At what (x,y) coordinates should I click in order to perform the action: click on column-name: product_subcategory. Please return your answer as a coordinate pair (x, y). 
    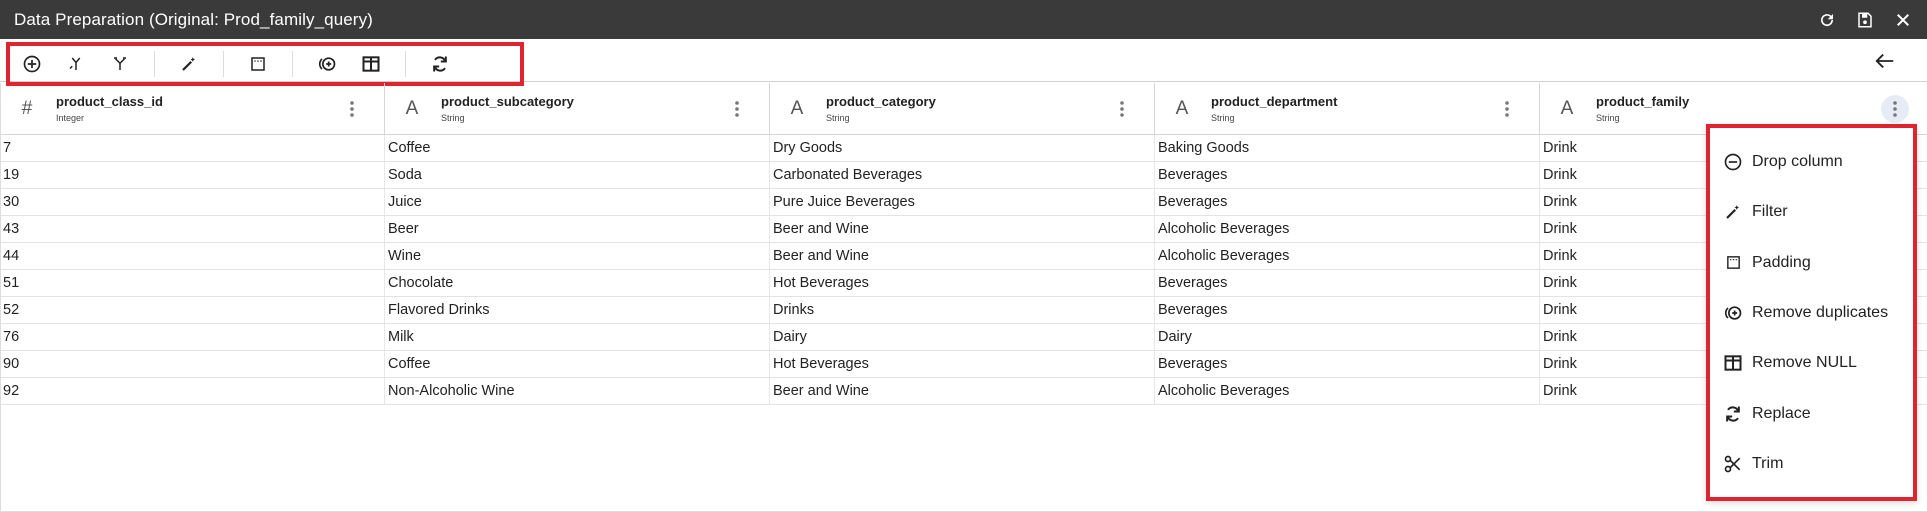
    Looking at the image, I should click on (507, 101).